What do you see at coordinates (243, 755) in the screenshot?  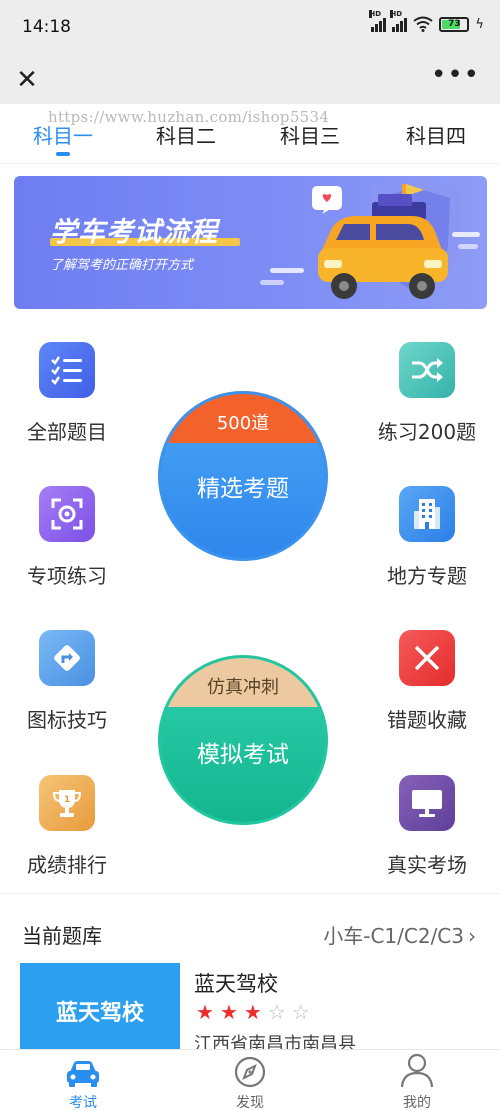 I see `mock-exam-label: 模拟考试` at bounding box center [243, 755].